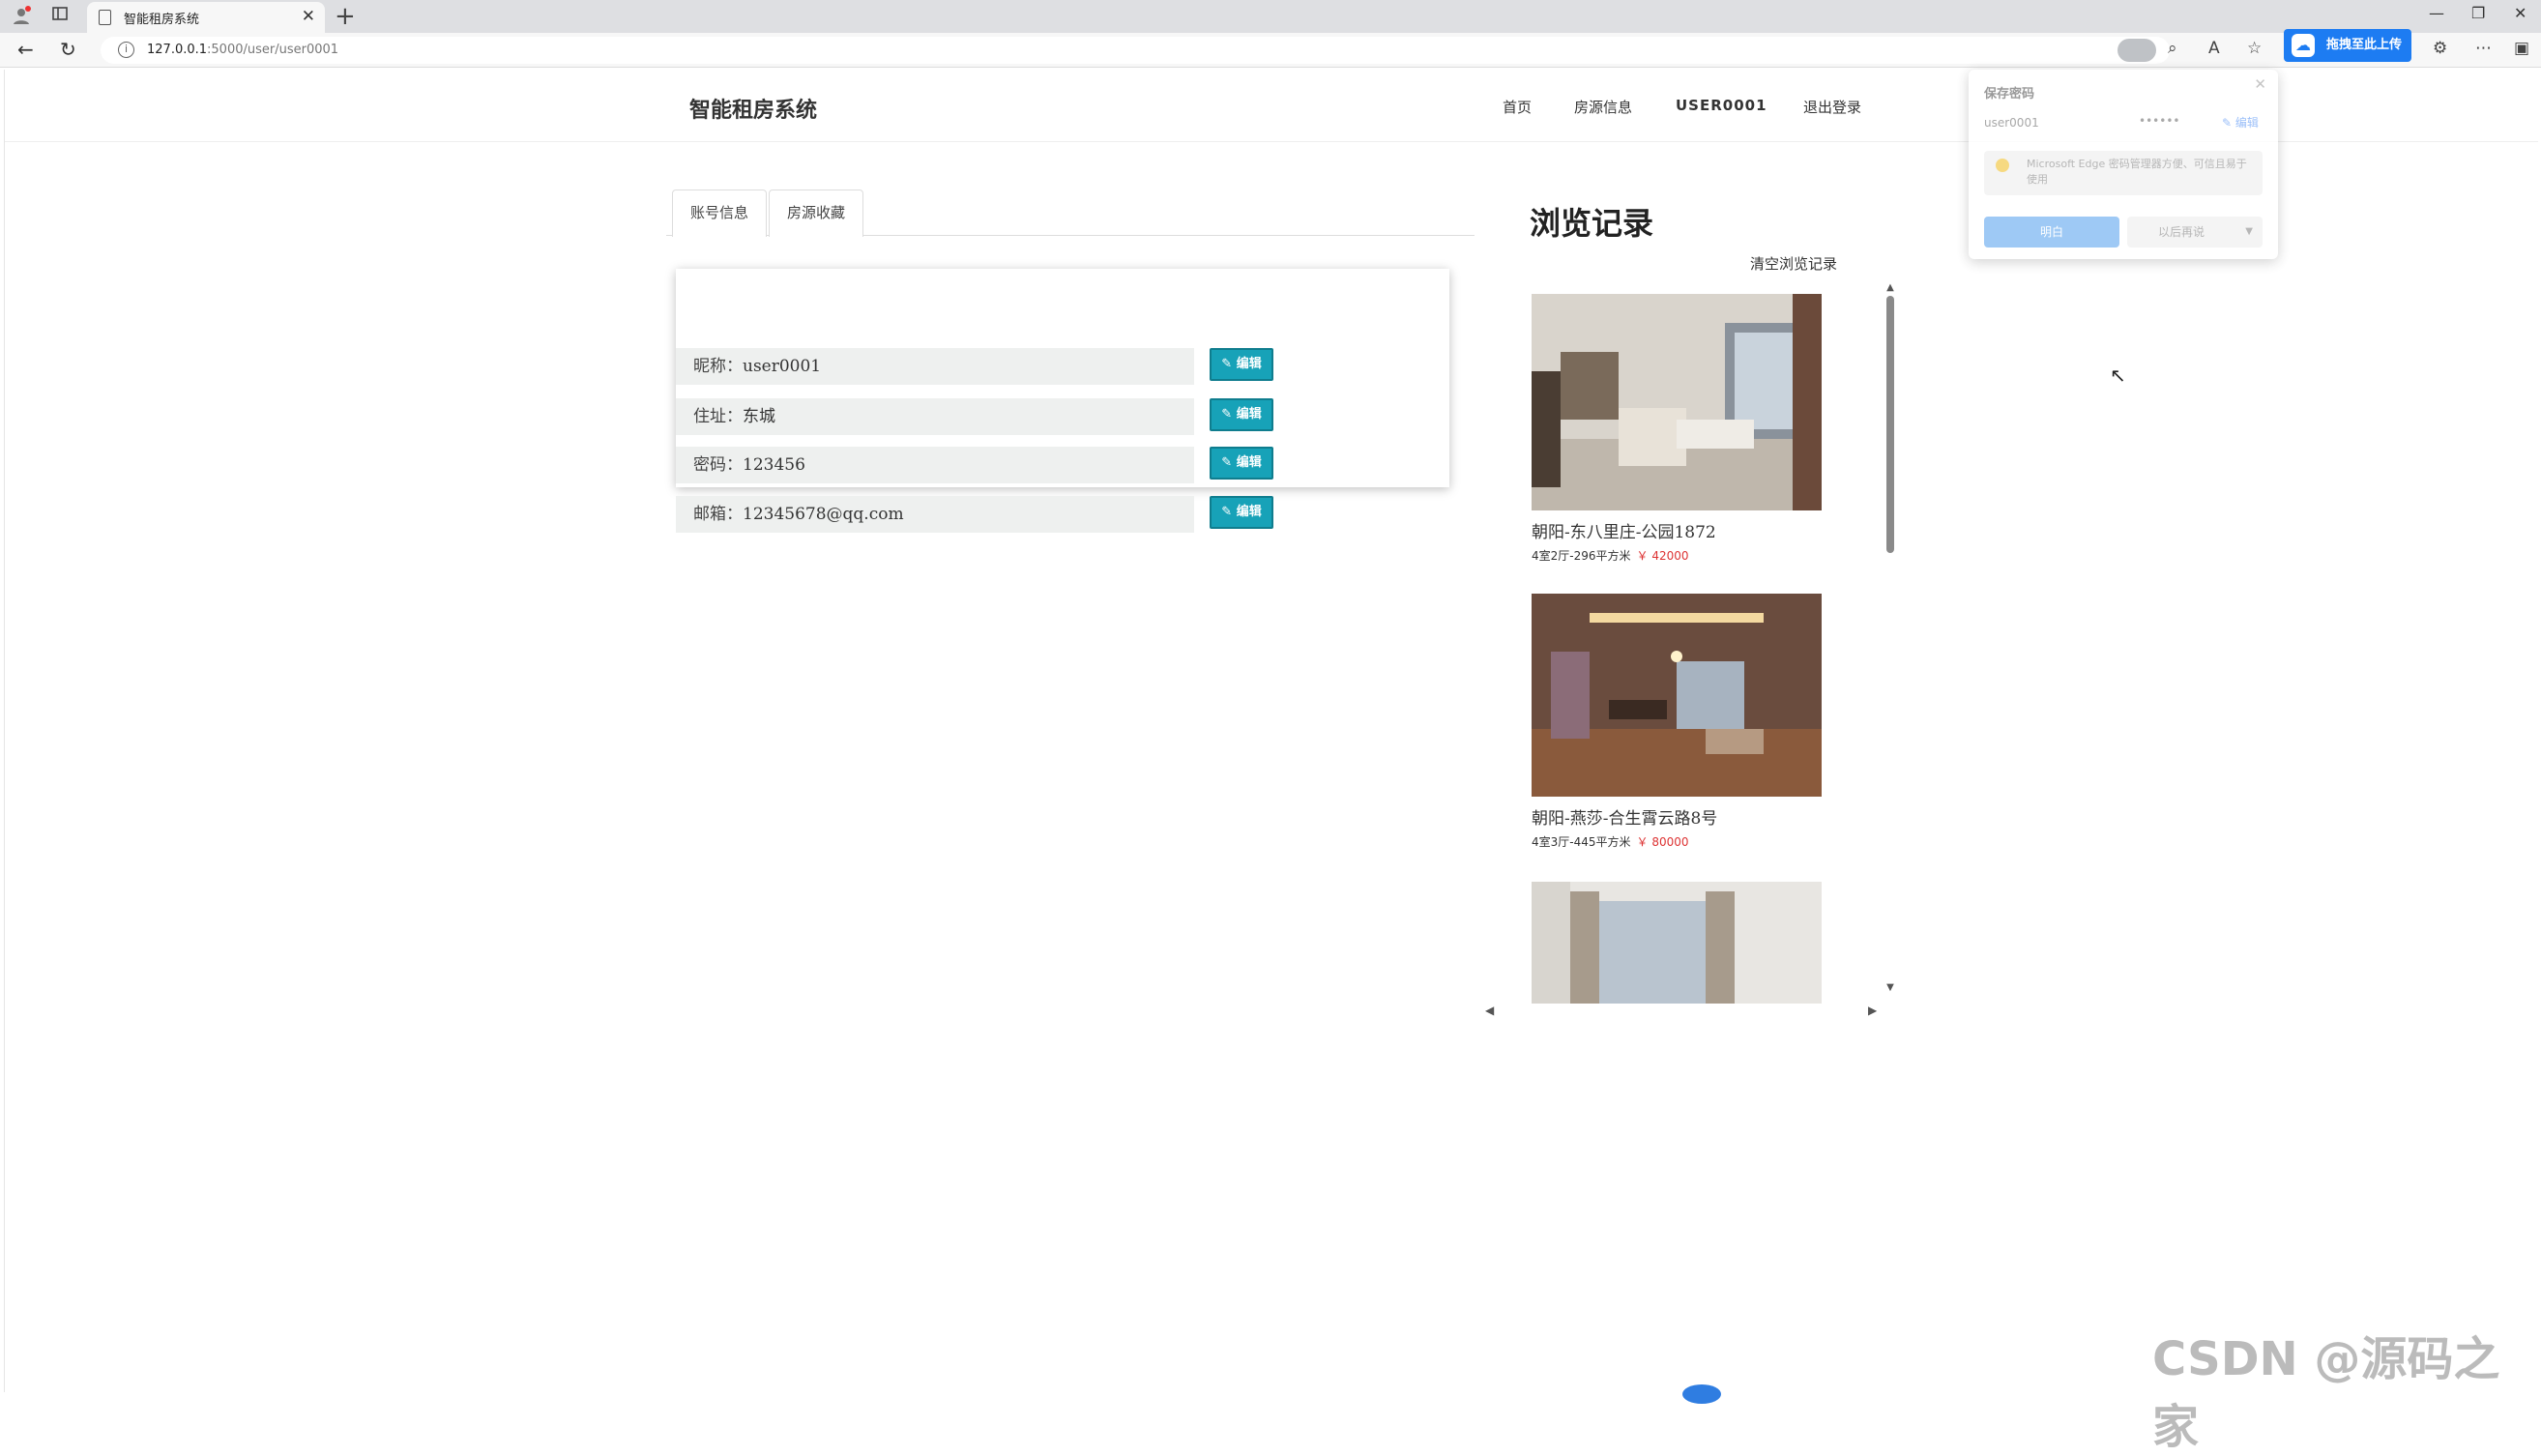  What do you see at coordinates (759, 417) in the screenshot?
I see `field-value: 东城` at bounding box center [759, 417].